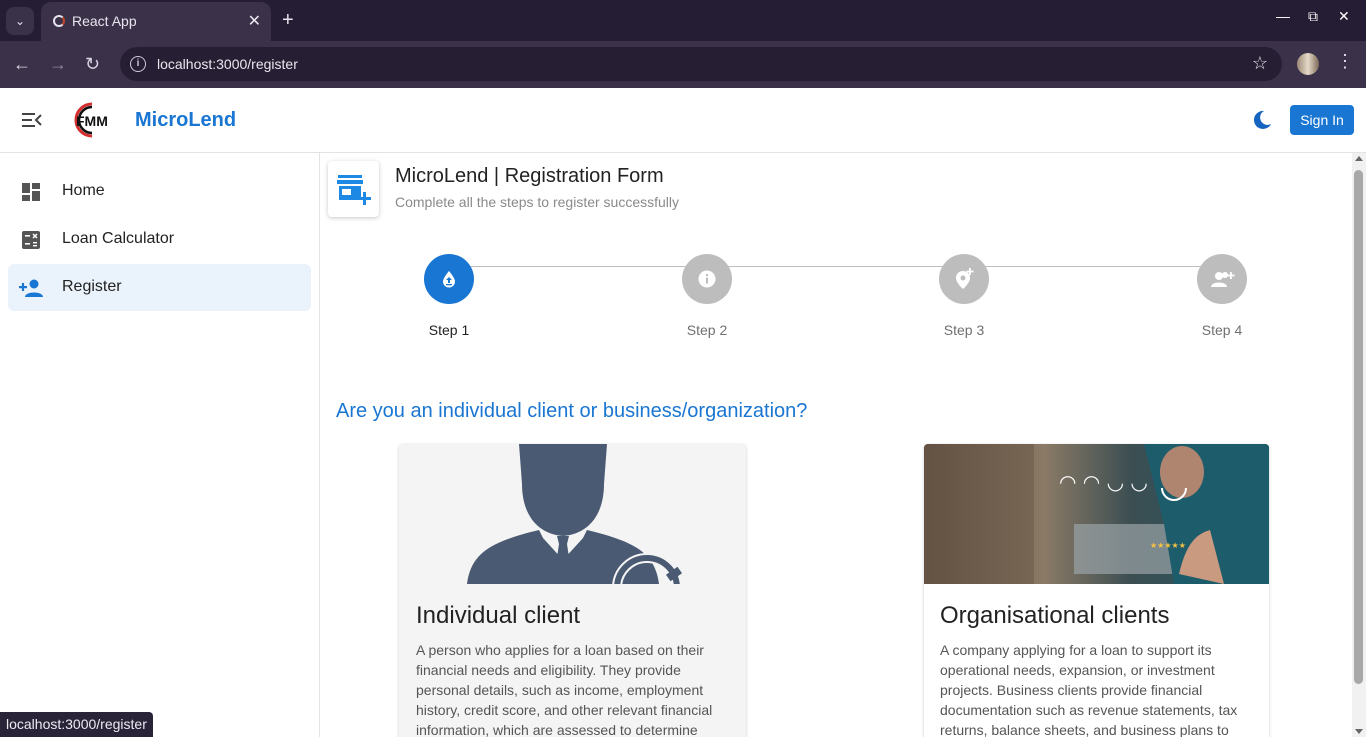  What do you see at coordinates (58, 64) in the screenshot?
I see `forward-arrow-icon: →` at bounding box center [58, 64].